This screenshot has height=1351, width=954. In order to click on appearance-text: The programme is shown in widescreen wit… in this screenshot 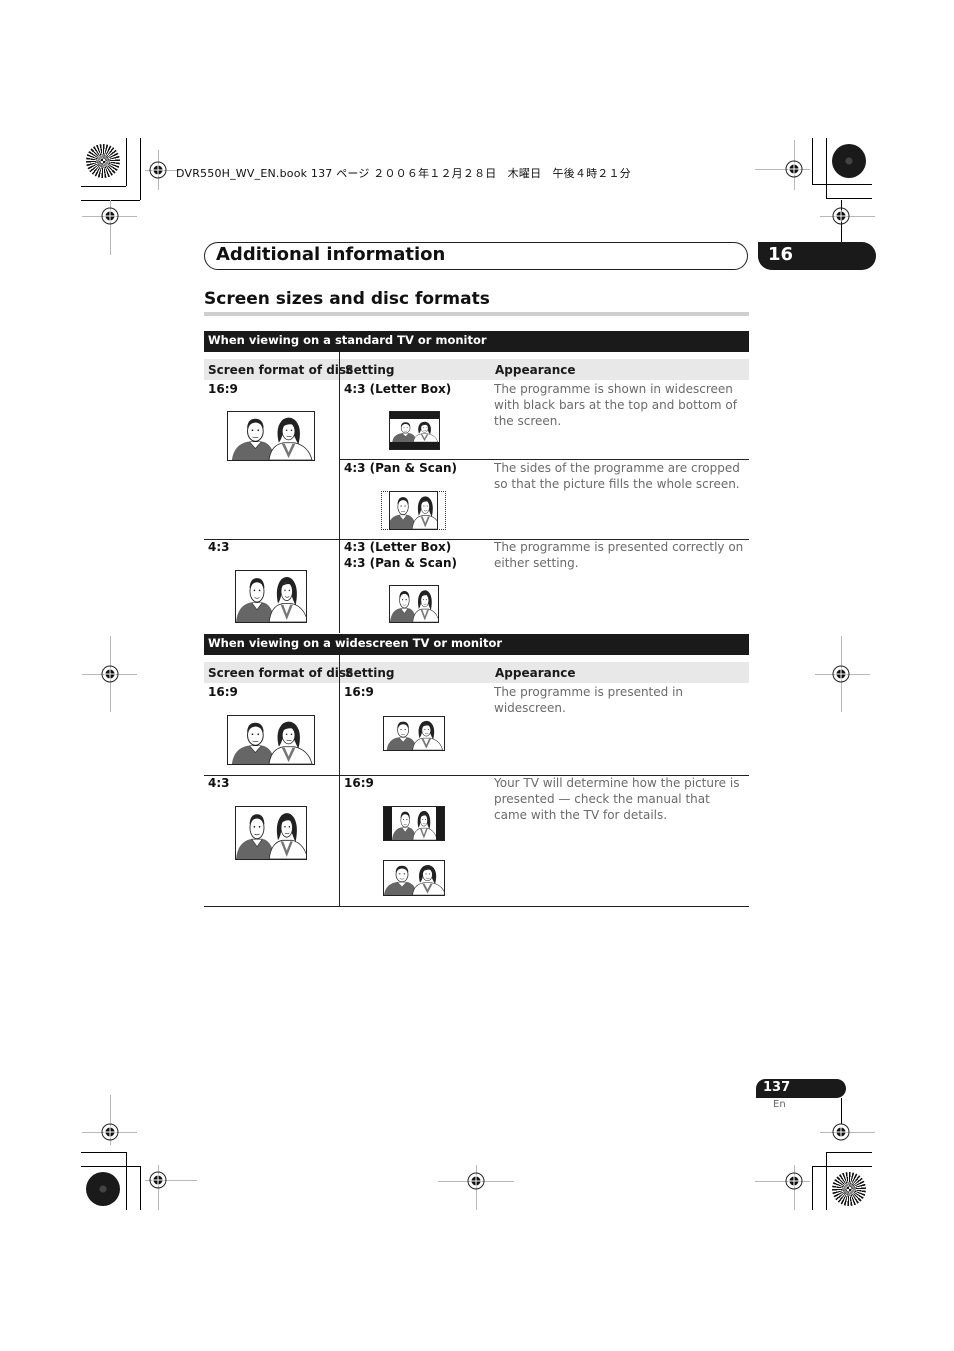, I will do `click(615, 405)`.